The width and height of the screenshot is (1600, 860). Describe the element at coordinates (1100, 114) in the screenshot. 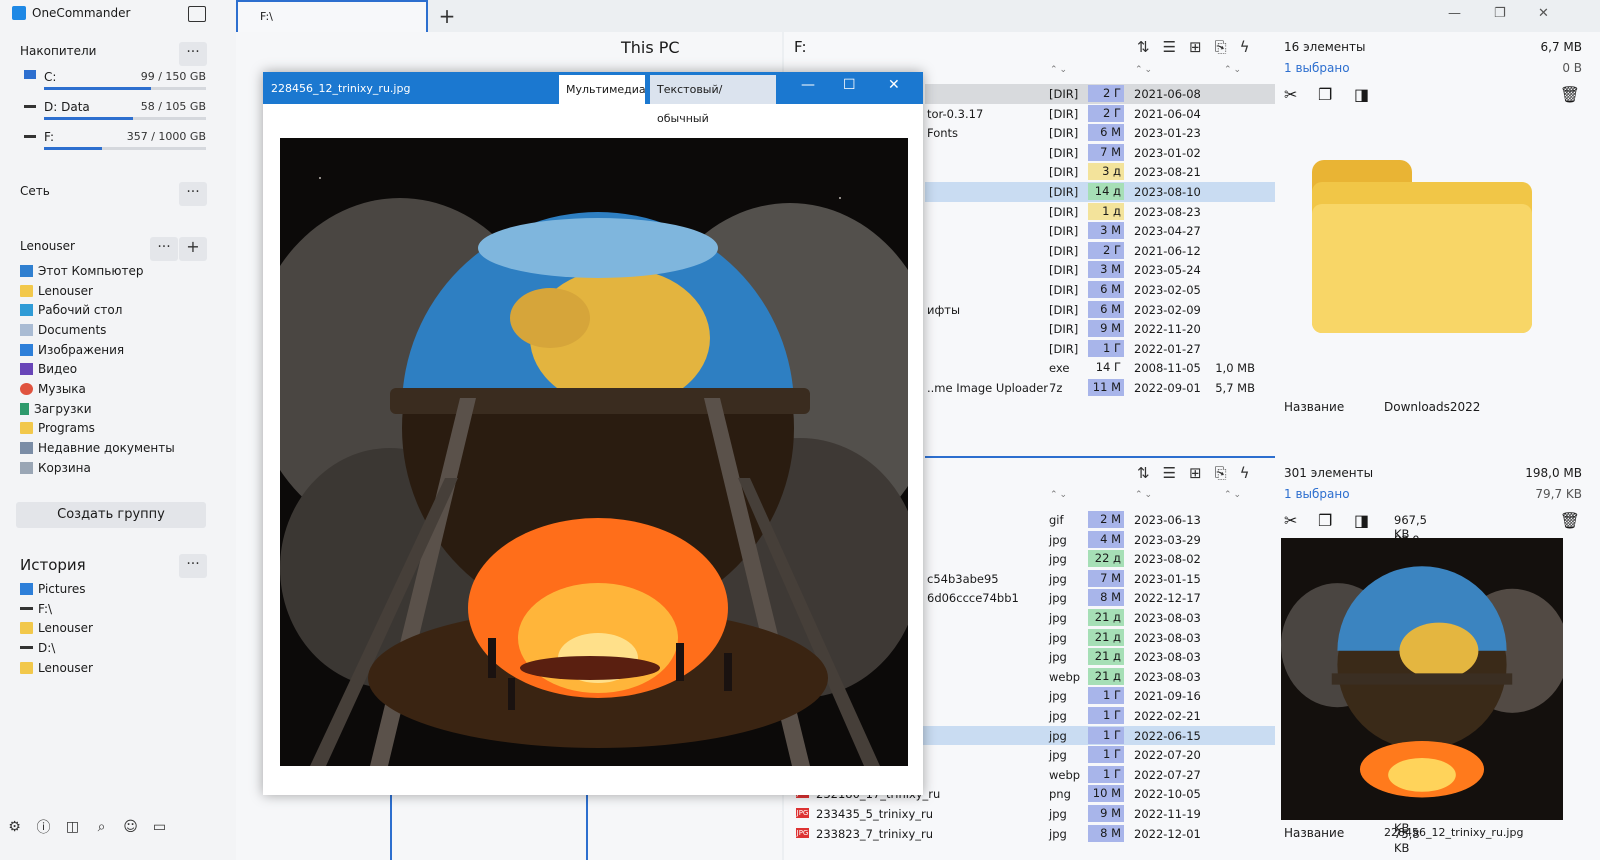

I see `file-row: tor-0.3.17 [DIR] 2 Г 2021-06-04` at that location.